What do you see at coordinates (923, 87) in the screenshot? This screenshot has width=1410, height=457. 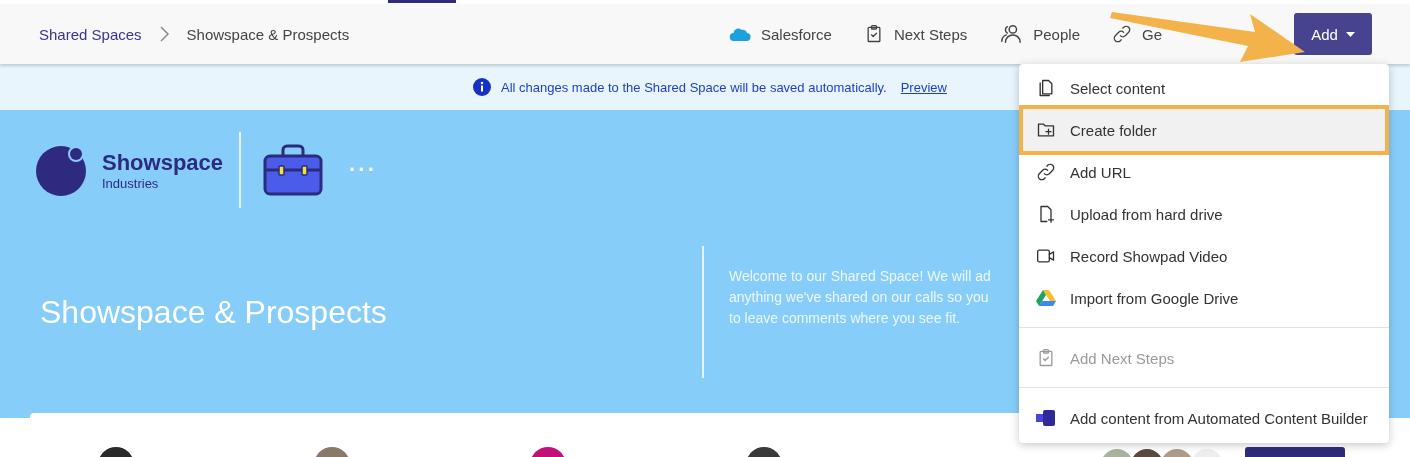 I see `preview-link: Preview` at bounding box center [923, 87].